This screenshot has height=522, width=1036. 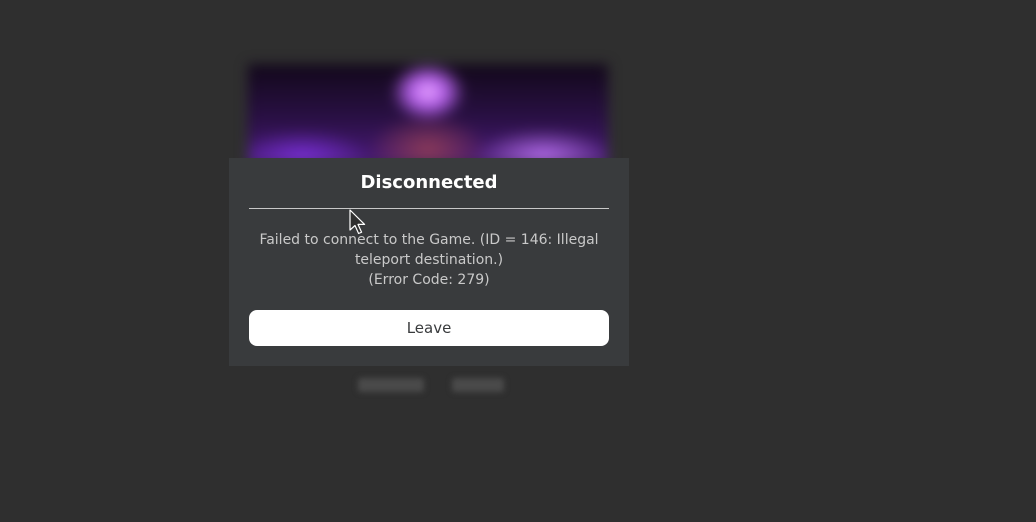 What do you see at coordinates (357, 222) in the screenshot?
I see `arrow-pointer-icon` at bounding box center [357, 222].